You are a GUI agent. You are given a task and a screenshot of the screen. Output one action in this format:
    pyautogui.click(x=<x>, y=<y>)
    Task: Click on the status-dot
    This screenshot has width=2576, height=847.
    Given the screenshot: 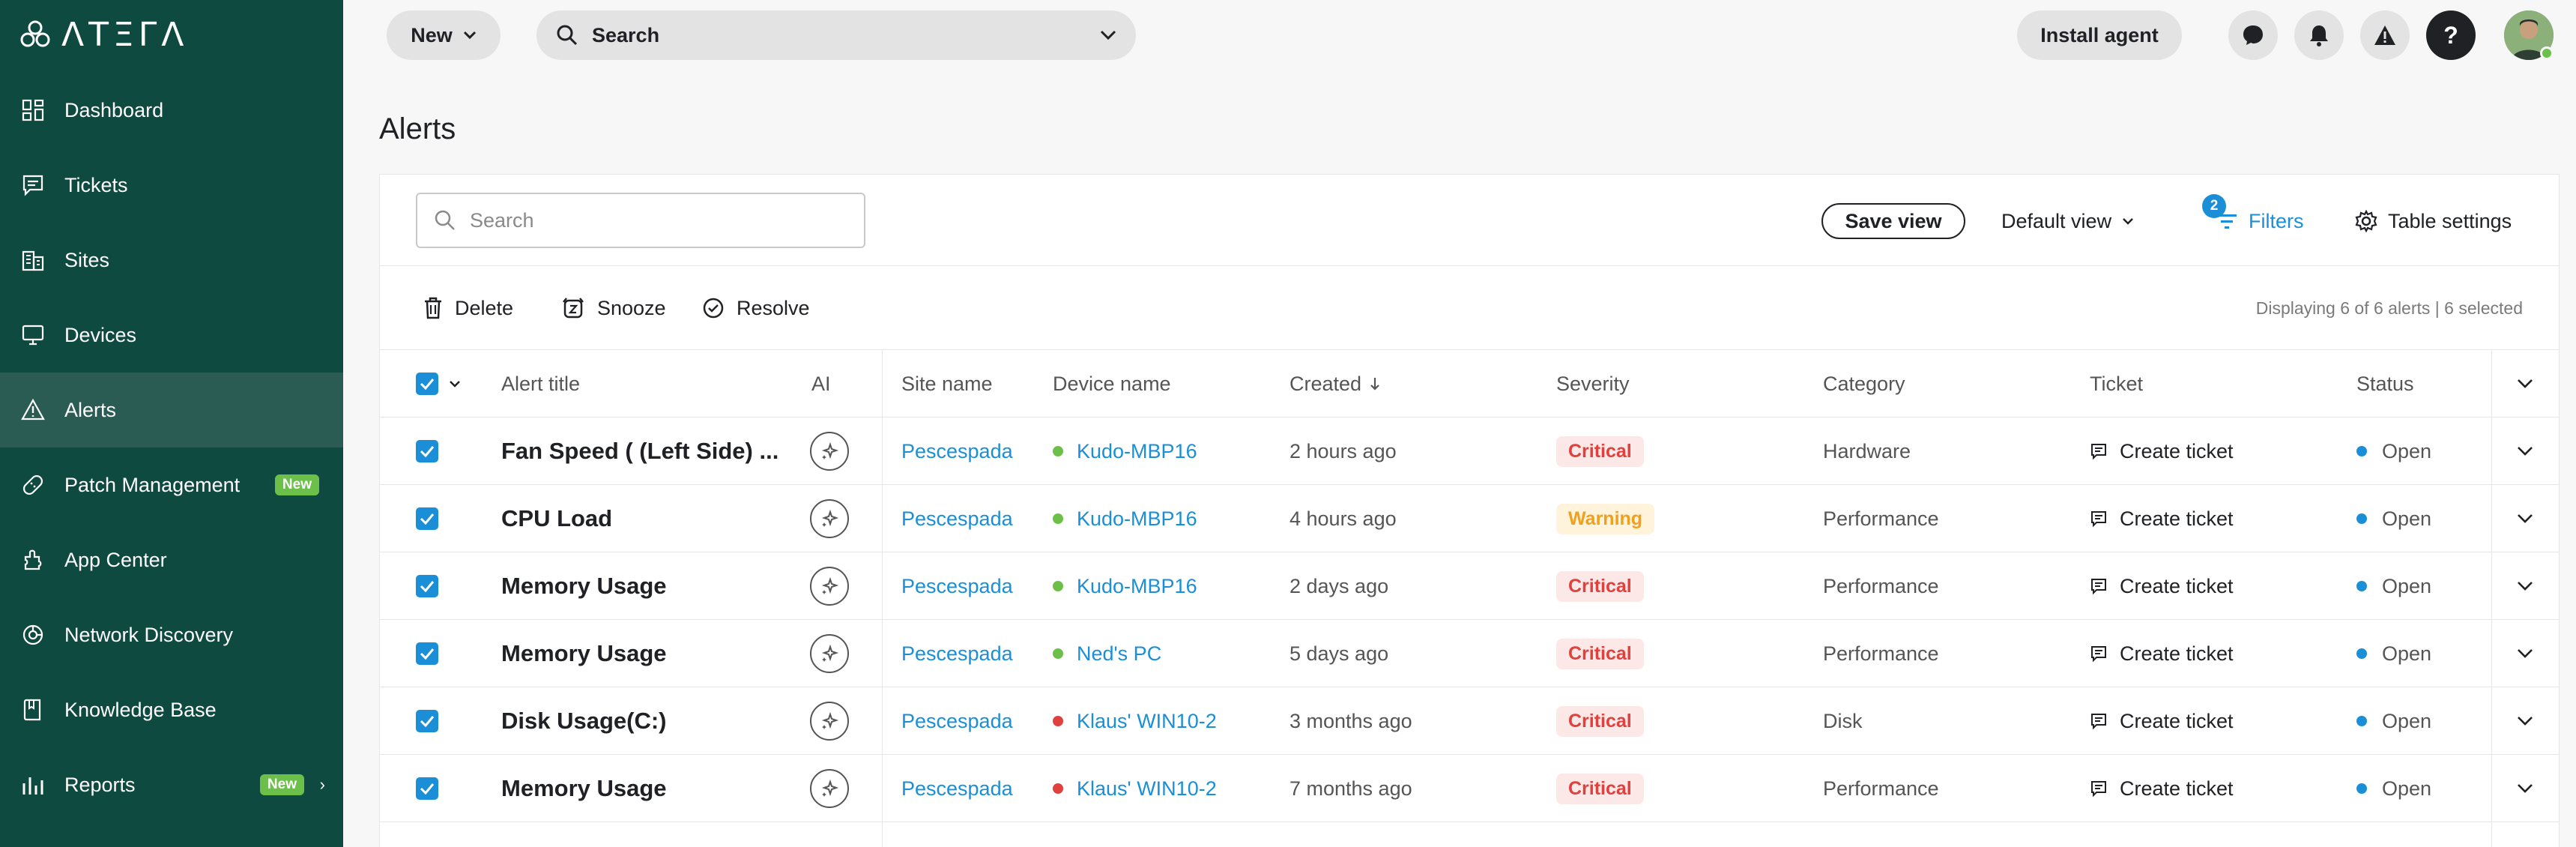 What is the action you would take?
    pyautogui.click(x=2361, y=451)
    